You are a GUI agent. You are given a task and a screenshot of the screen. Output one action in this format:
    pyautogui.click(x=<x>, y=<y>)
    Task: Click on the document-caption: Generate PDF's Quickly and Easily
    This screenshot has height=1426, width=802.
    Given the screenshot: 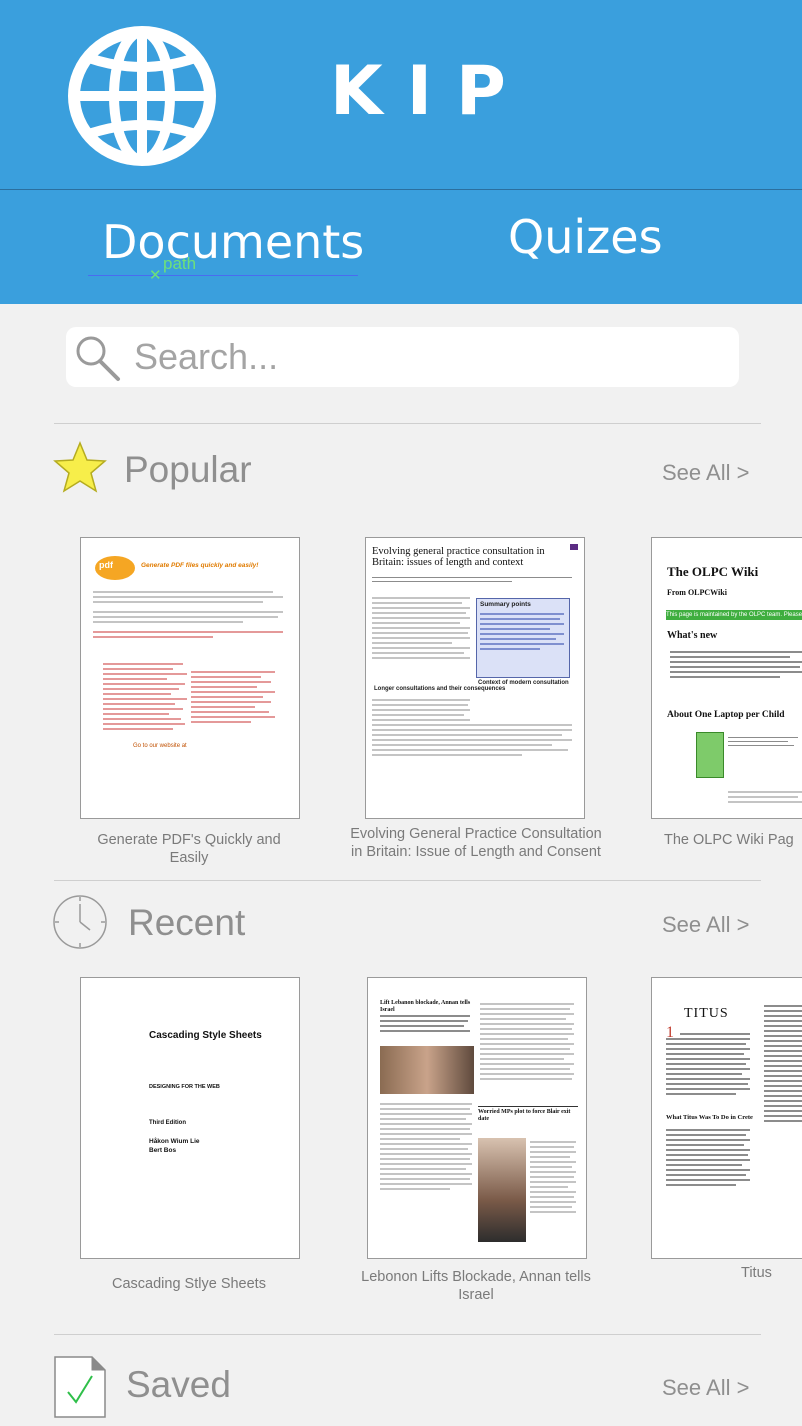 What is the action you would take?
    pyautogui.click(x=189, y=849)
    